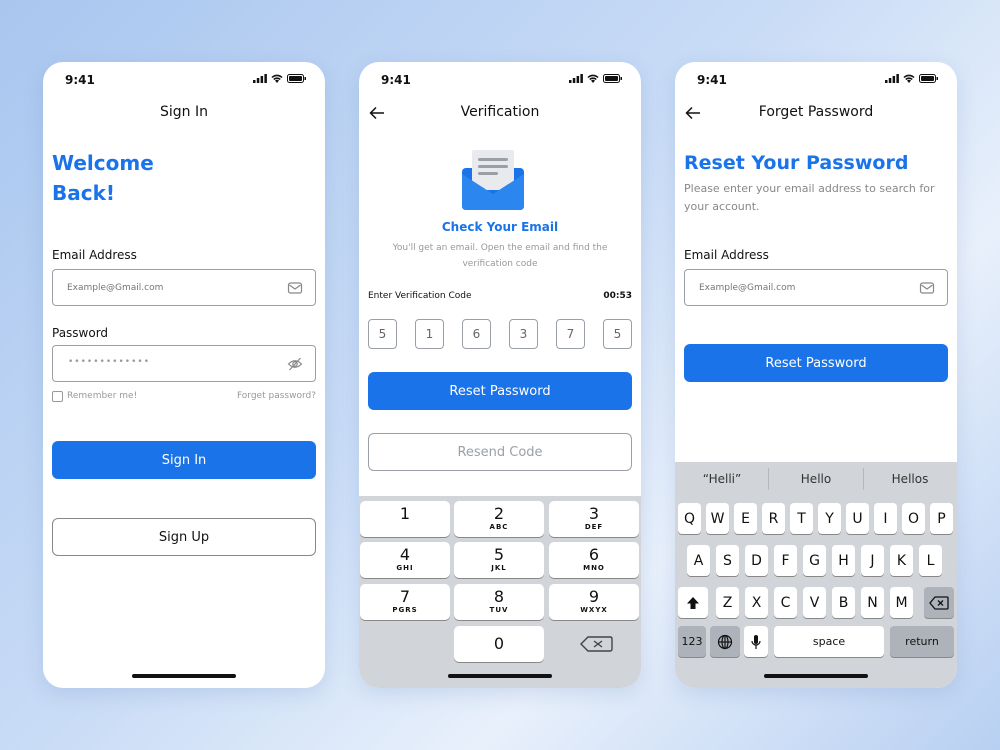 This screenshot has height=750, width=1000. I want to click on code-digit-box: 7, so click(570, 334).